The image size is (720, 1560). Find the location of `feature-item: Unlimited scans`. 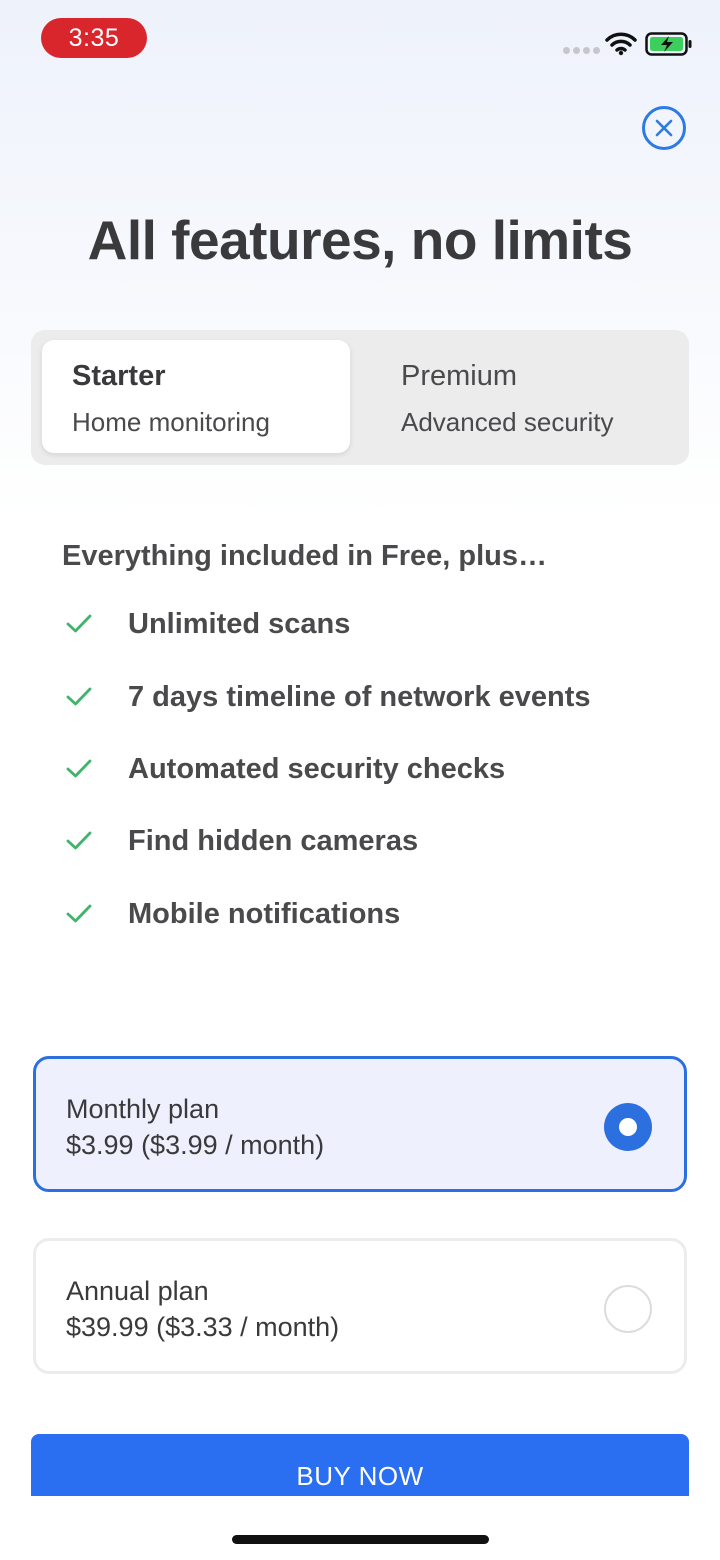

feature-item: Unlimited scans is located at coordinates (372, 624).